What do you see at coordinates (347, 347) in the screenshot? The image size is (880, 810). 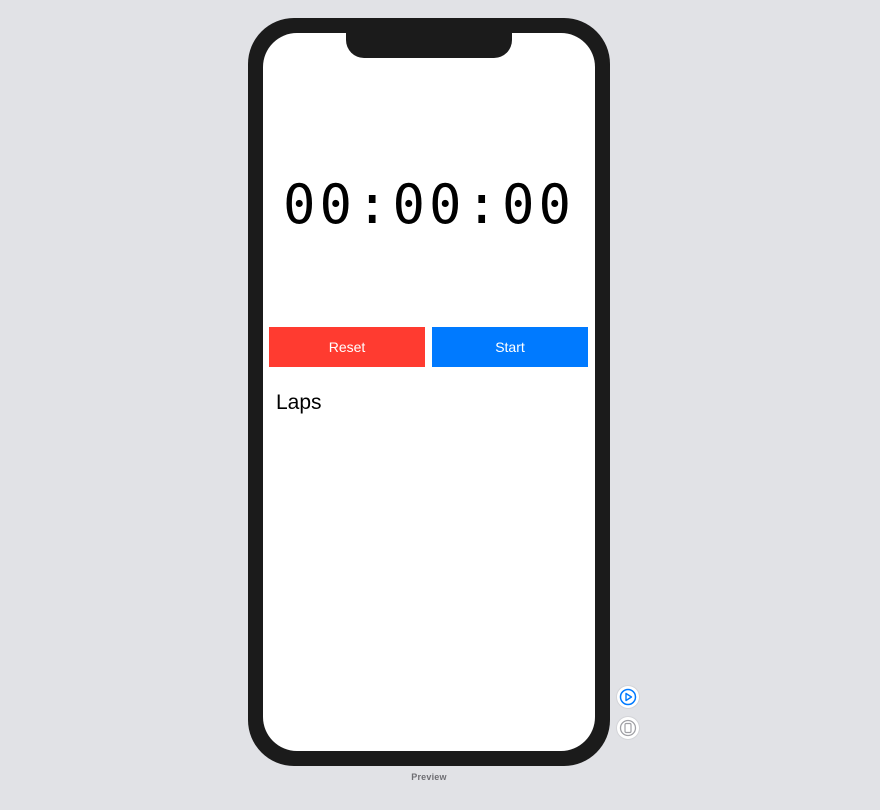 I see `reset-button: Reset` at bounding box center [347, 347].